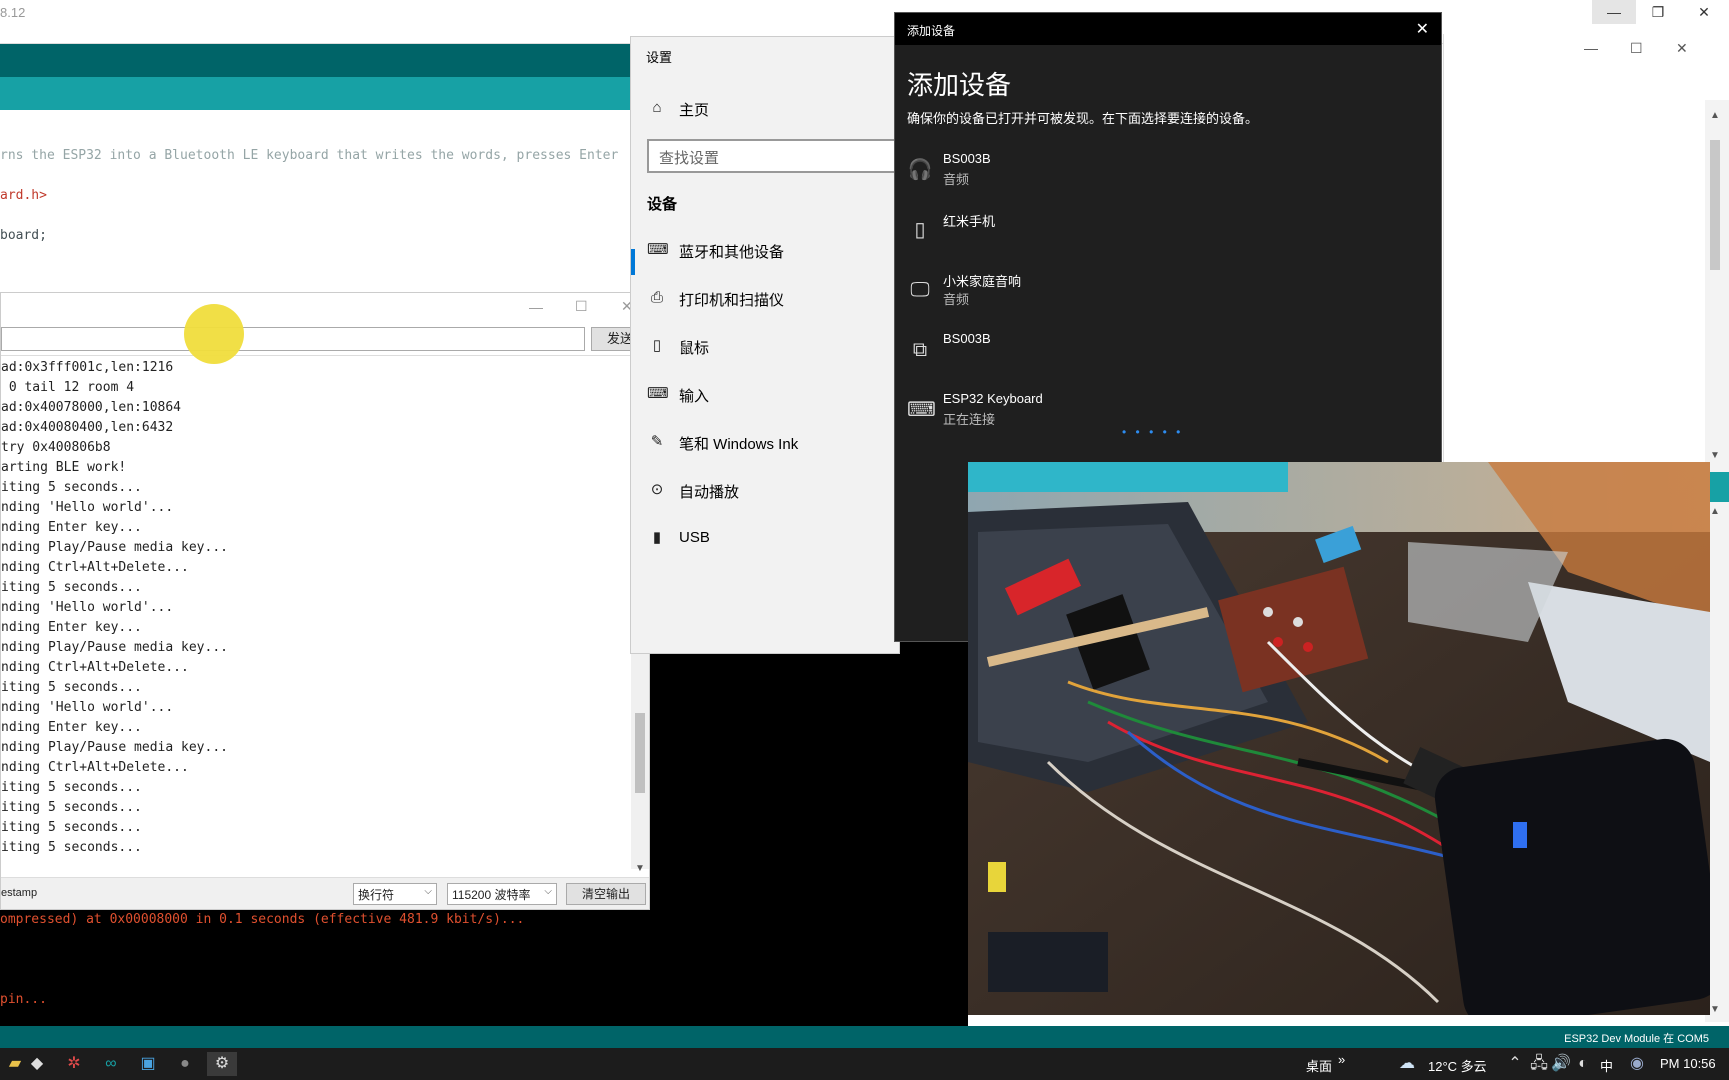  What do you see at coordinates (766, 251) in the screenshot?
I see `settings-nav-item: ⌨ 蓝牙和其他设备` at bounding box center [766, 251].